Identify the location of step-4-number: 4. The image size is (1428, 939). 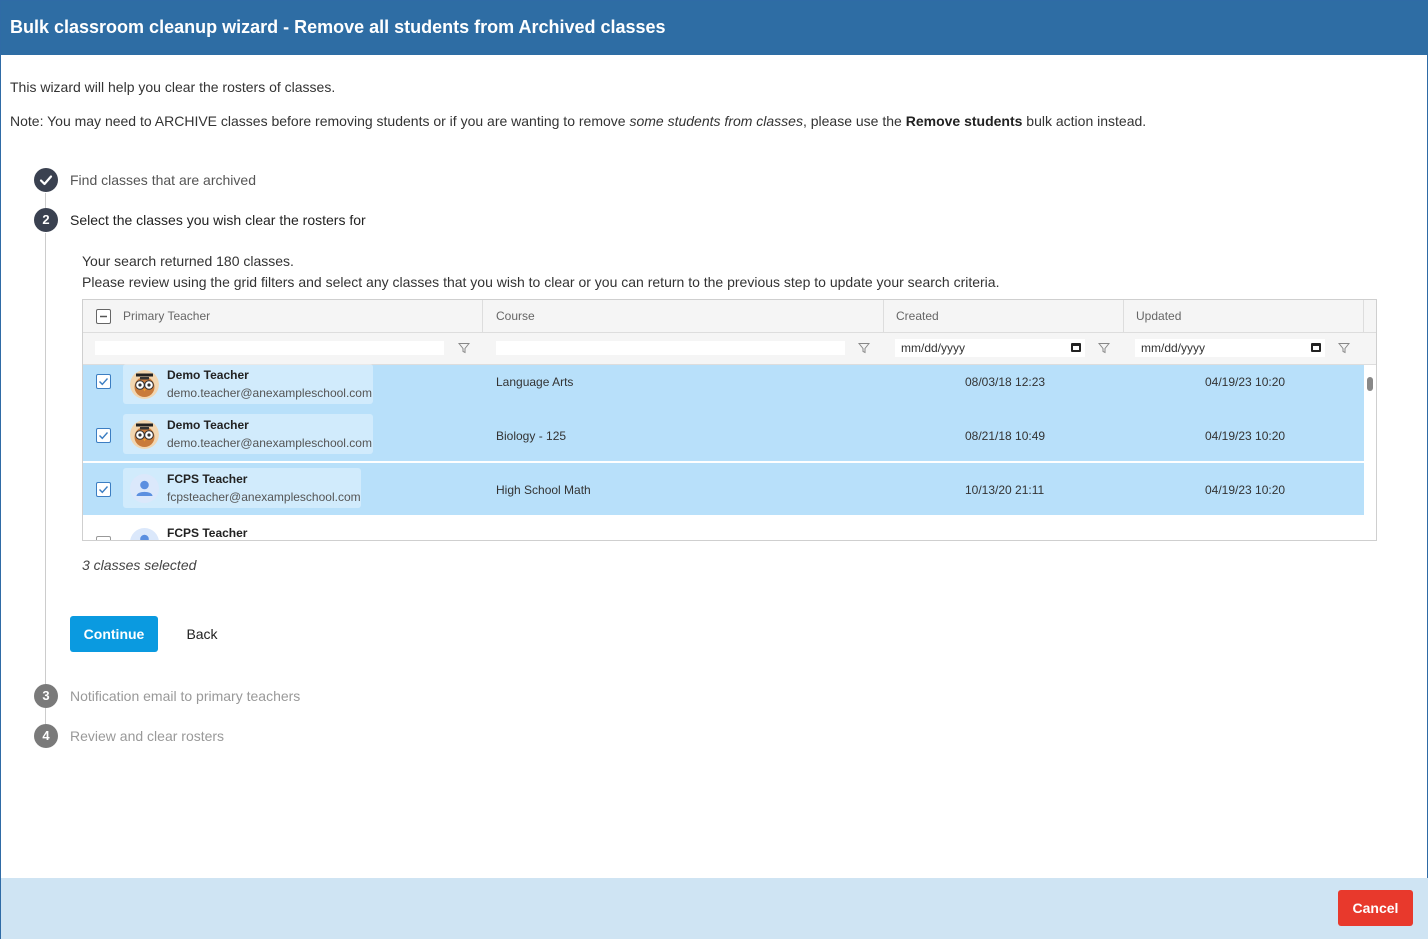
(46, 736).